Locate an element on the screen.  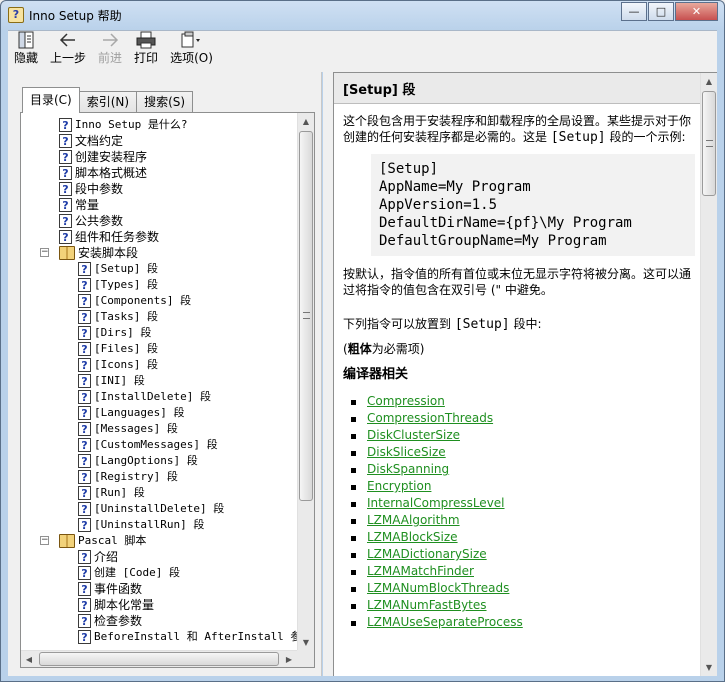
directive-link: Compression is located at coordinates (406, 401).